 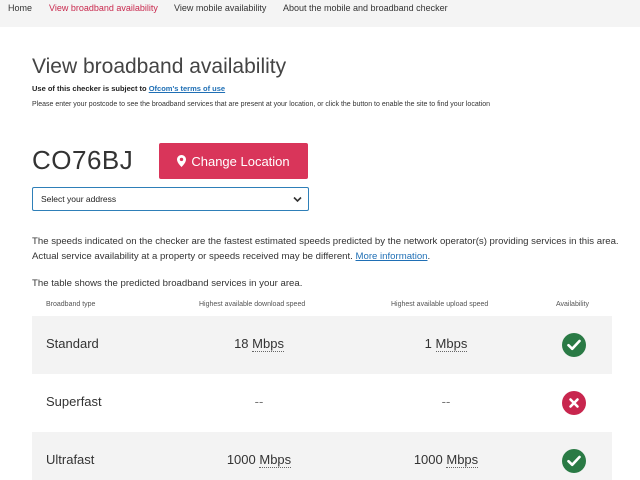 I want to click on more-information-link: More information, so click(x=392, y=256).